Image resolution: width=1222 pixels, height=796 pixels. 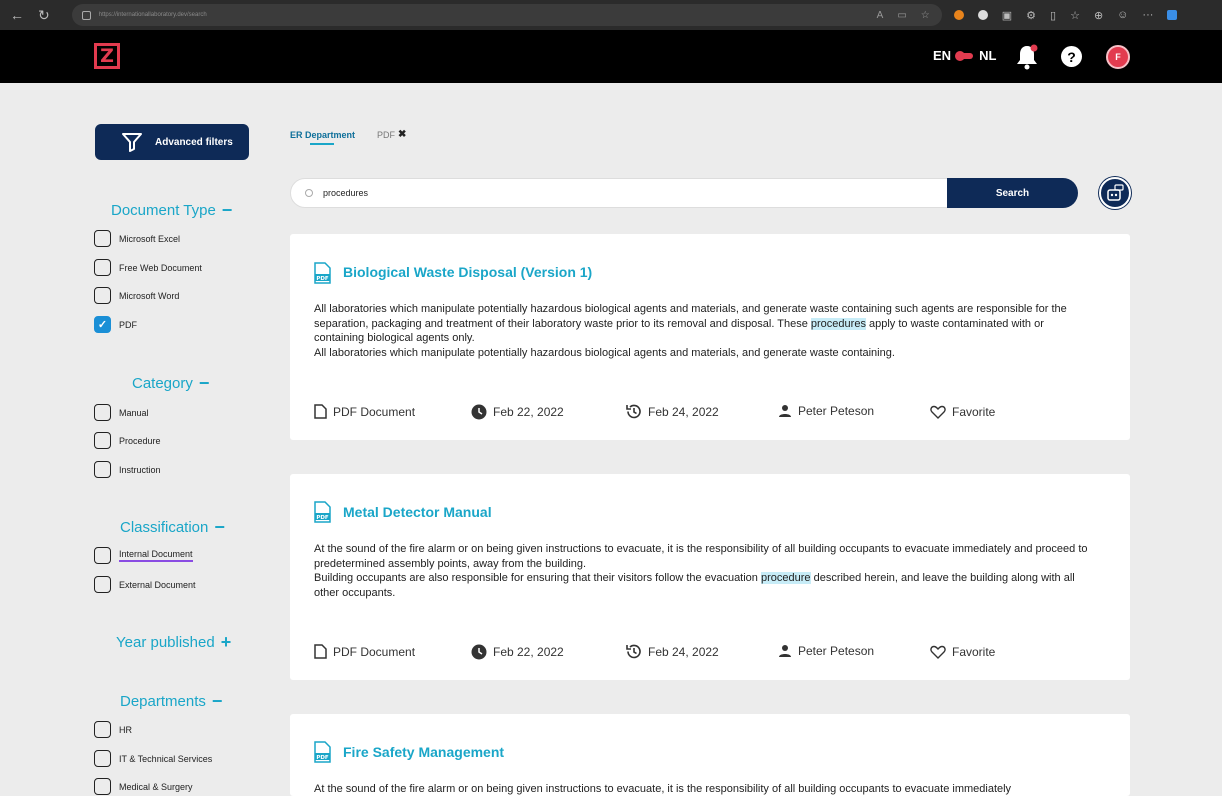 What do you see at coordinates (17, 15) in the screenshot?
I see `back-icon: ←` at bounding box center [17, 15].